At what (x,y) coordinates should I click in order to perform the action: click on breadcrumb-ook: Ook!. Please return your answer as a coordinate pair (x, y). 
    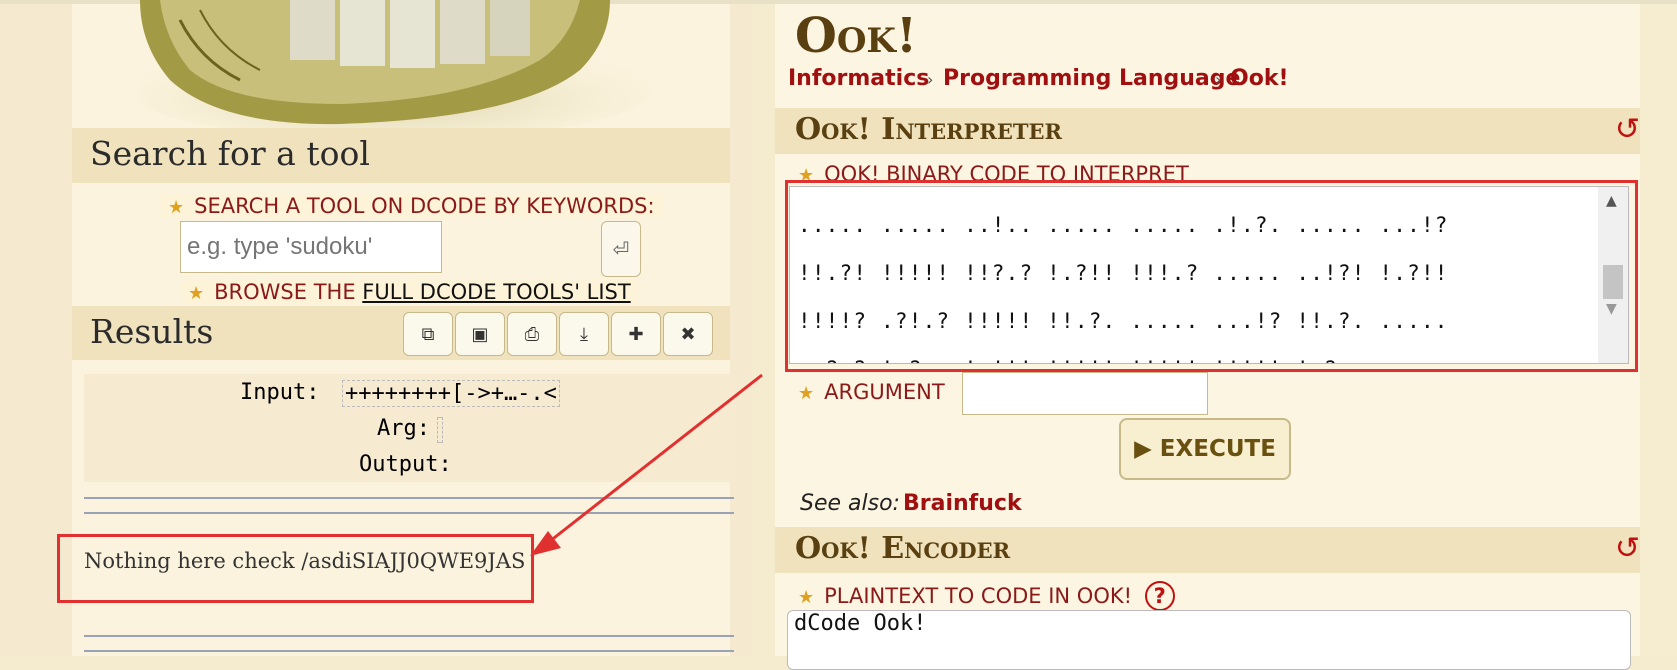
    Looking at the image, I should click on (1259, 78).